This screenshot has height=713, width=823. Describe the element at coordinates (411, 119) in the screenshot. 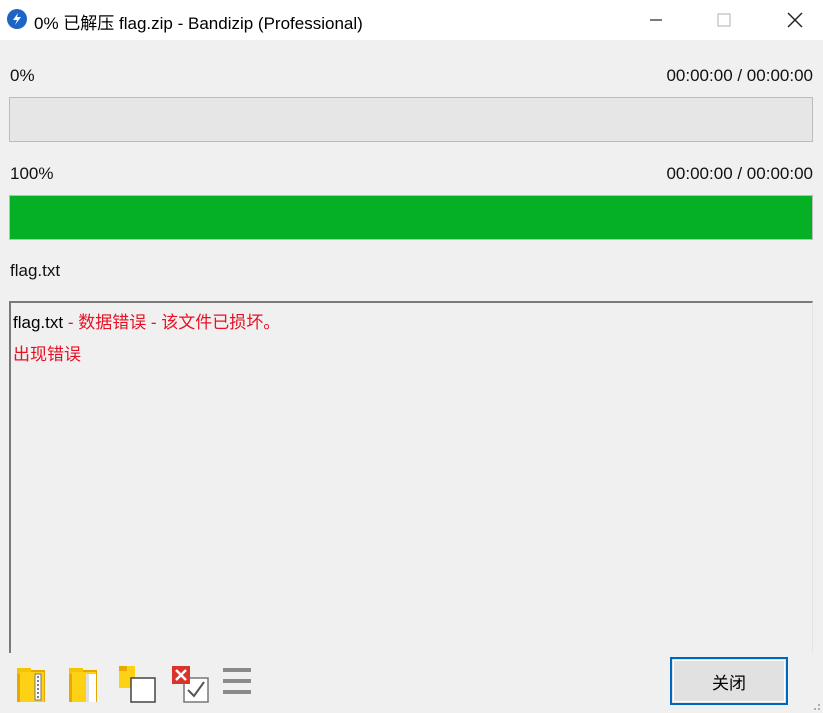

I see `current-progress-bar` at that location.